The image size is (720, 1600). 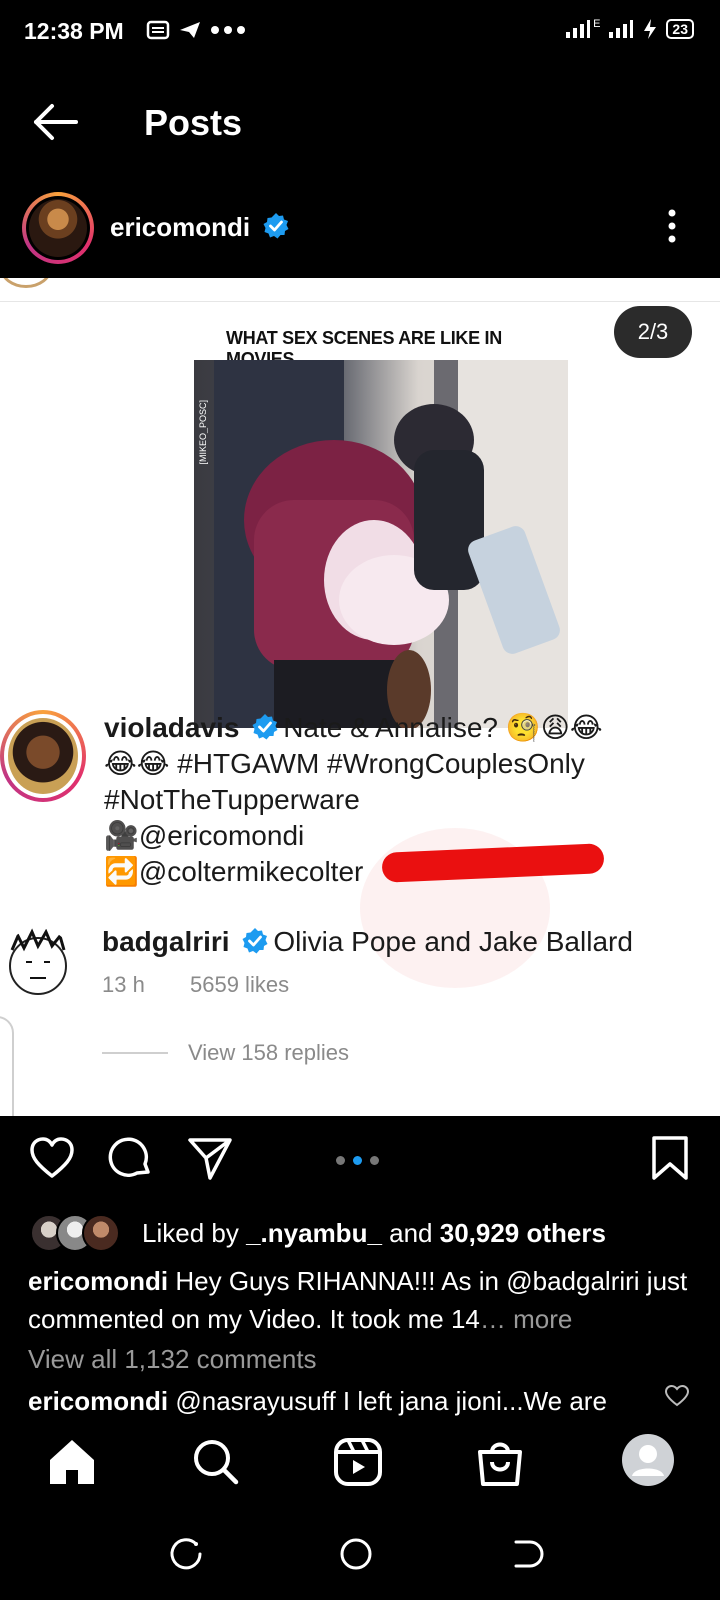 I want to click on overflow-dots-icon, so click(x=228, y=30).